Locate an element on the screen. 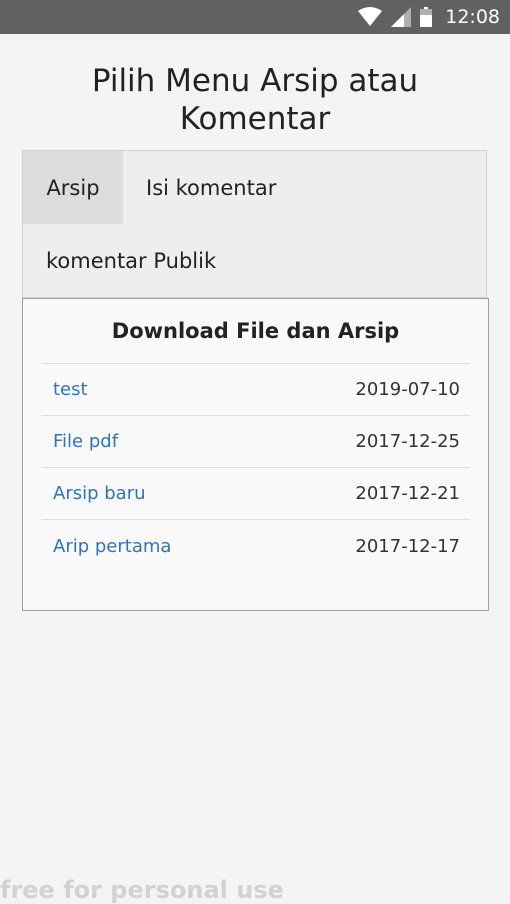  file-date: 2017-12-25 is located at coordinates (407, 441).